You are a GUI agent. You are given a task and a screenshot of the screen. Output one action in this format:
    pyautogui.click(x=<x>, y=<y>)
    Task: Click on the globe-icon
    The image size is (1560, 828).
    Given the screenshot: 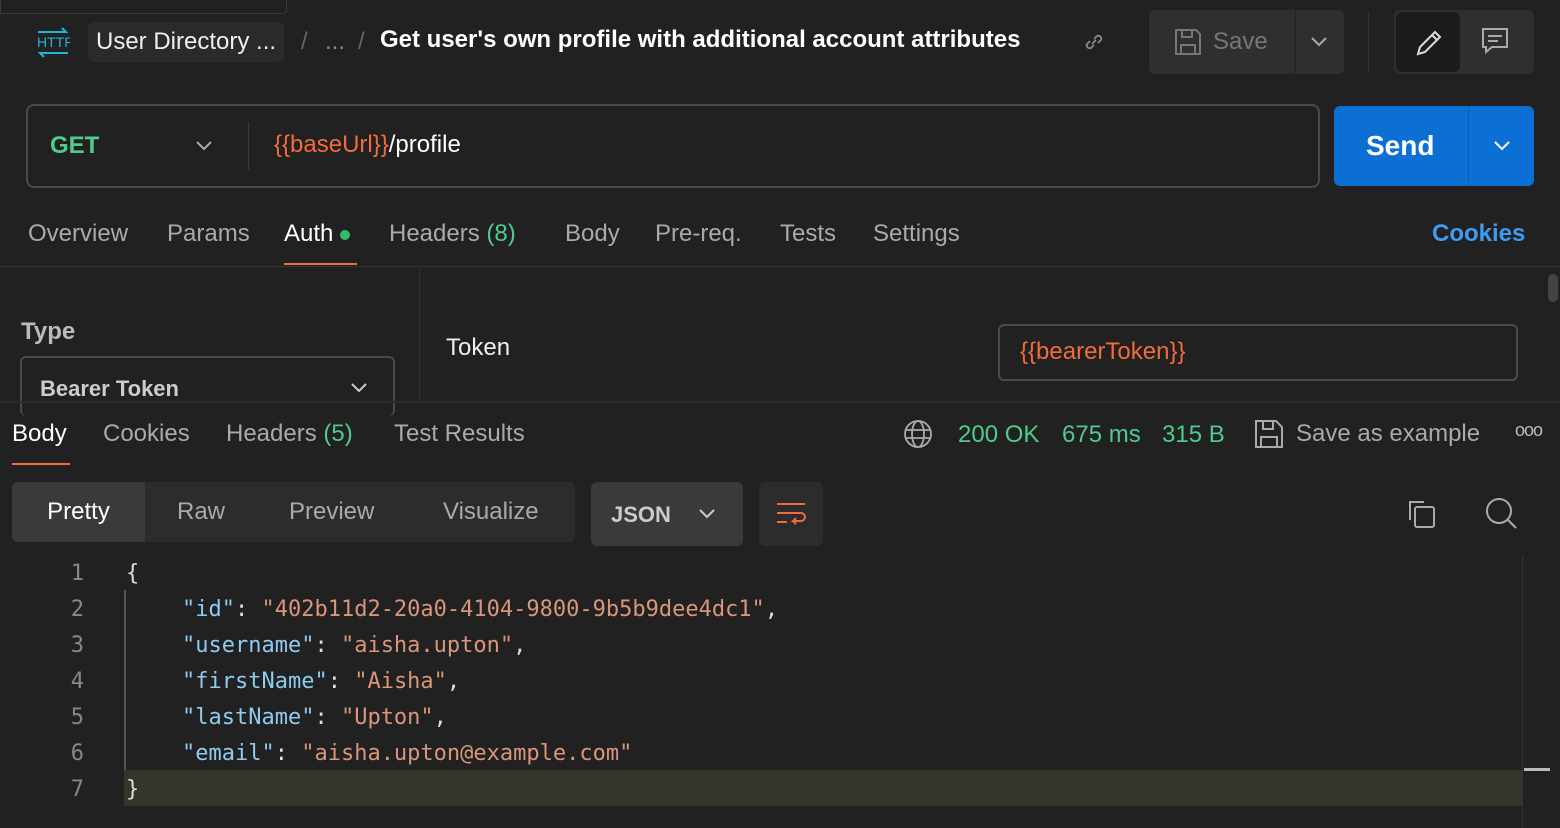 What is the action you would take?
    pyautogui.click(x=918, y=434)
    